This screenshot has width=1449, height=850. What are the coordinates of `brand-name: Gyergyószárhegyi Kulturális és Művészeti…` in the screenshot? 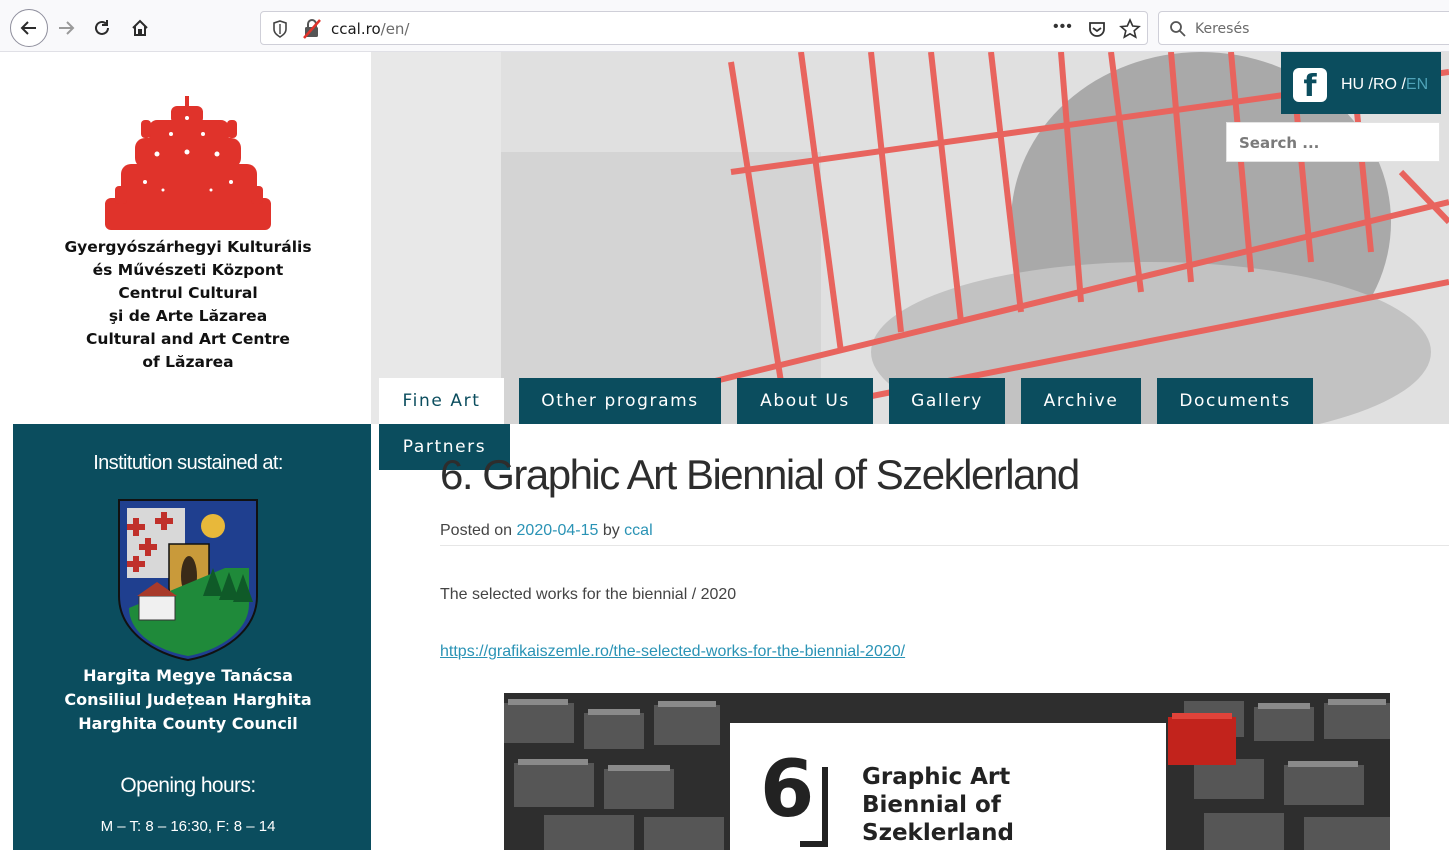 It's located at (188, 305).